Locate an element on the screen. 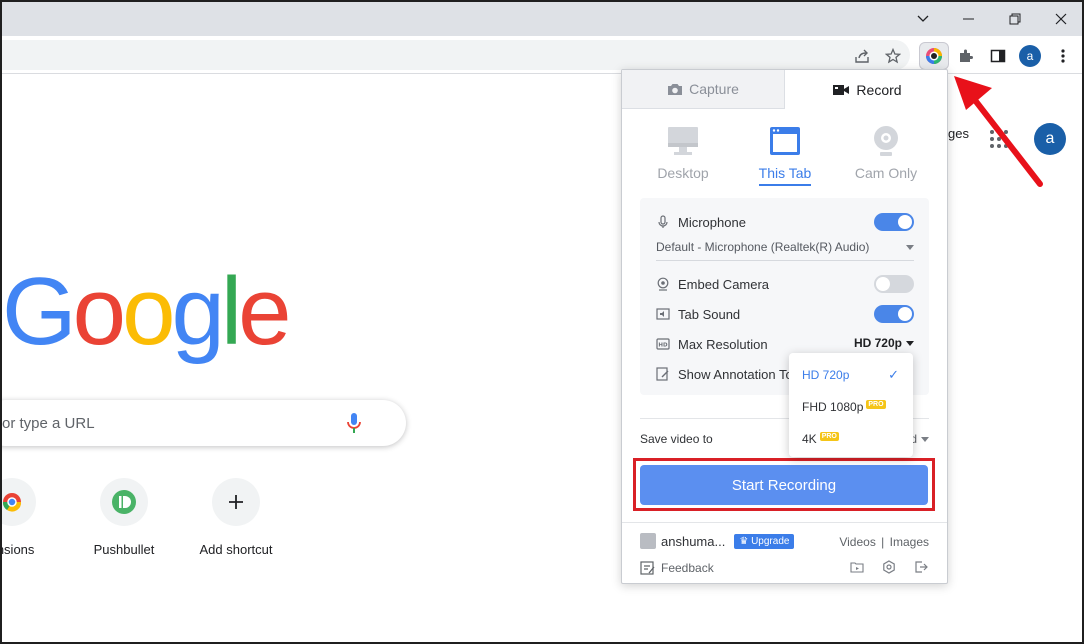 This screenshot has width=1084, height=644. tab-record-label: Record is located at coordinates (879, 89).